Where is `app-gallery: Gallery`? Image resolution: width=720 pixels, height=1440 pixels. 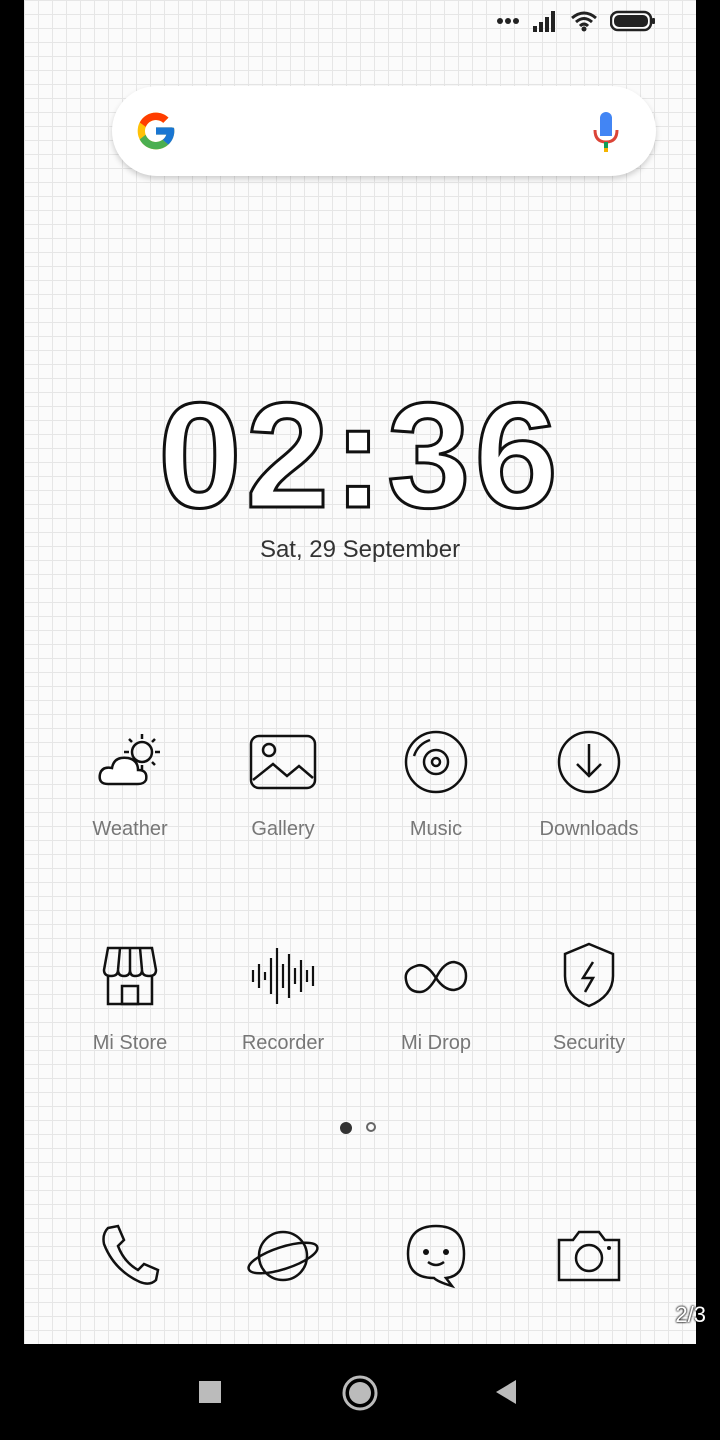
app-gallery: Gallery is located at coordinates (283, 783).